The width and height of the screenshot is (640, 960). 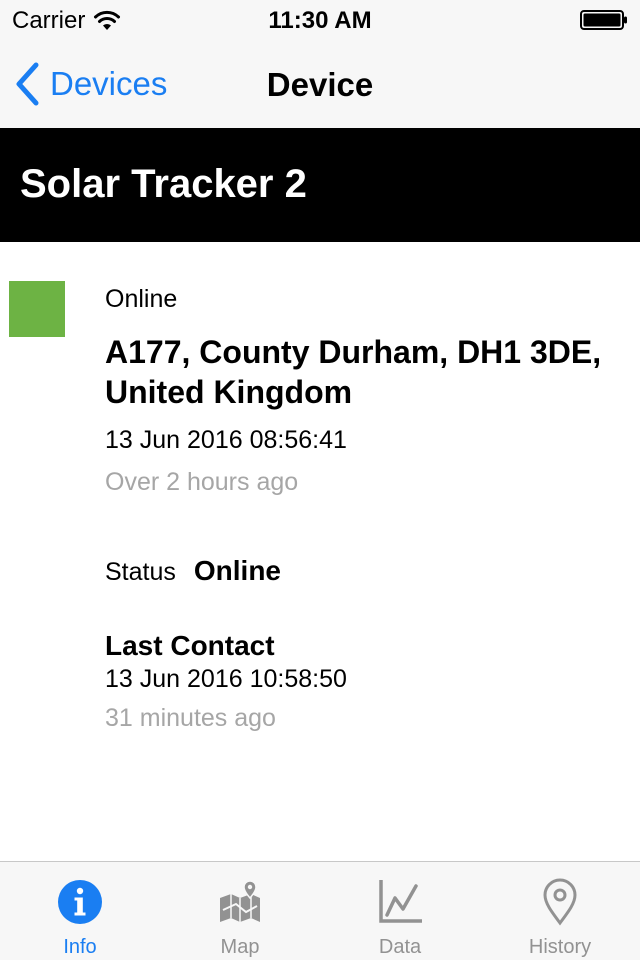 I want to click on last-contact-relative-time: 31 minutes ago, so click(x=190, y=718).